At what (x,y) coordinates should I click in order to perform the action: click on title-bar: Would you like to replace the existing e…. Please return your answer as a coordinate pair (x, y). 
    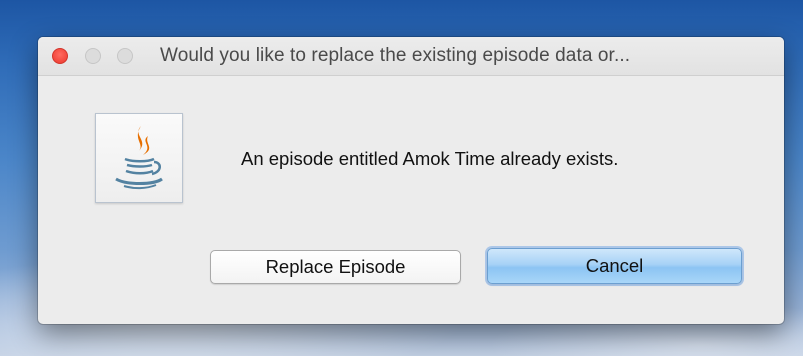
    Looking at the image, I should click on (411, 56).